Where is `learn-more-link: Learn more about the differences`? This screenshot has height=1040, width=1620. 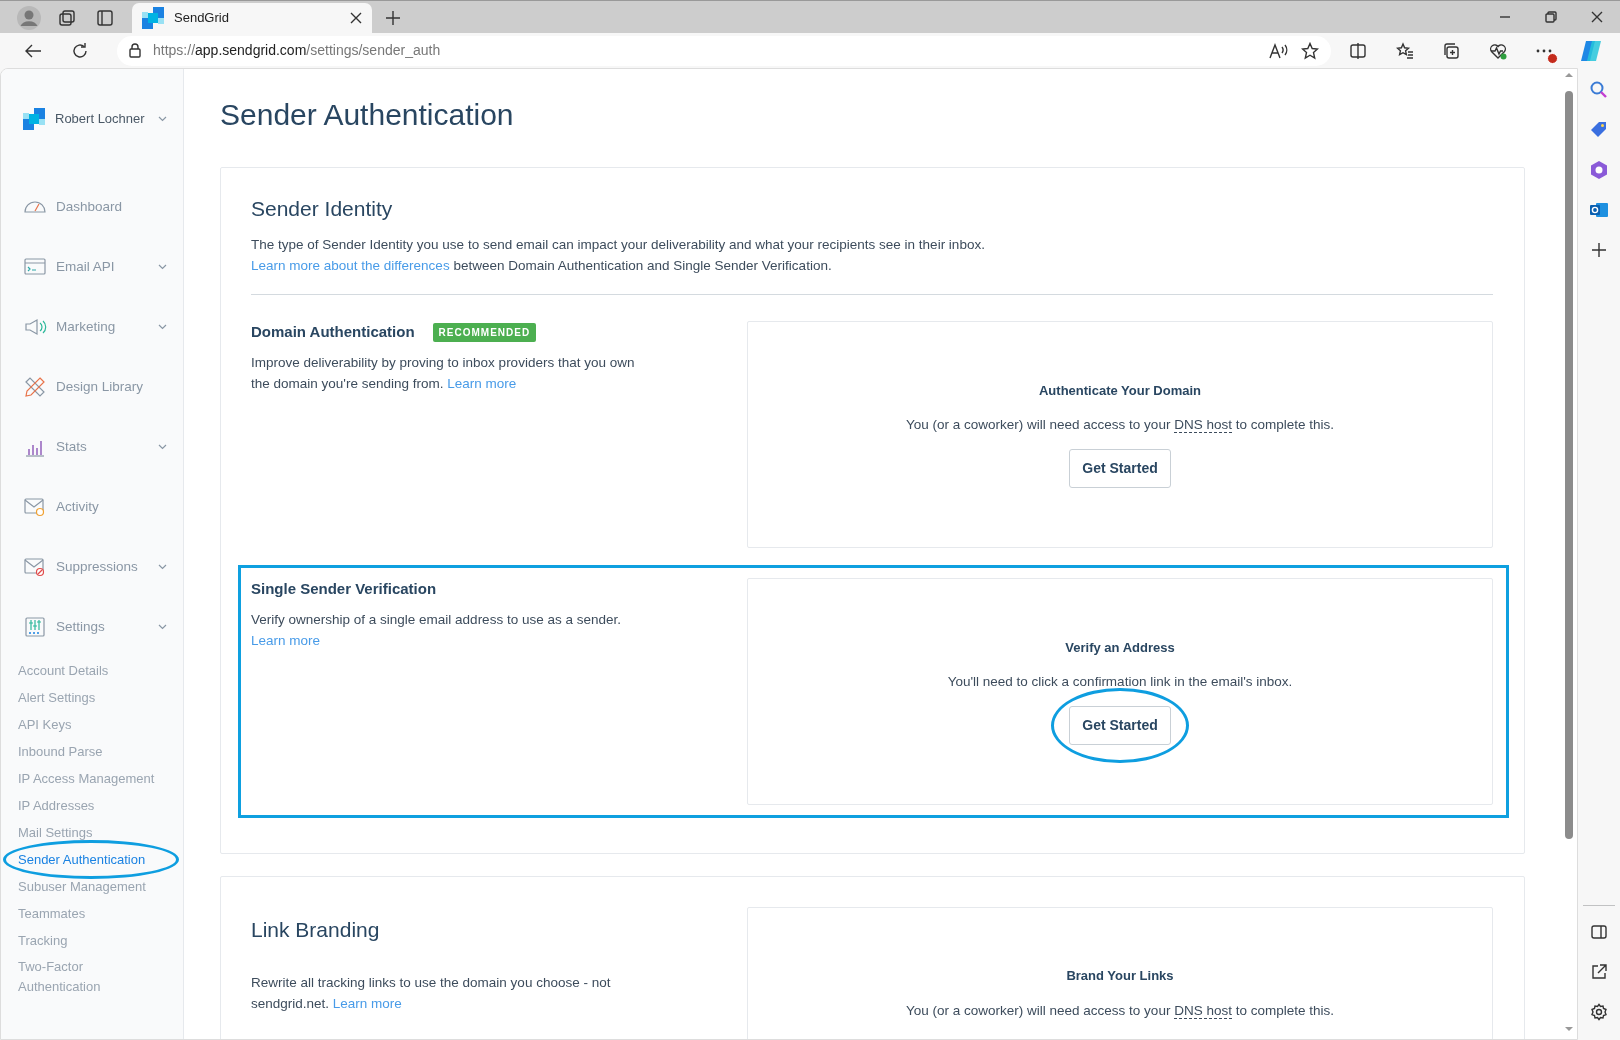 learn-more-link: Learn more about the differences is located at coordinates (350, 266).